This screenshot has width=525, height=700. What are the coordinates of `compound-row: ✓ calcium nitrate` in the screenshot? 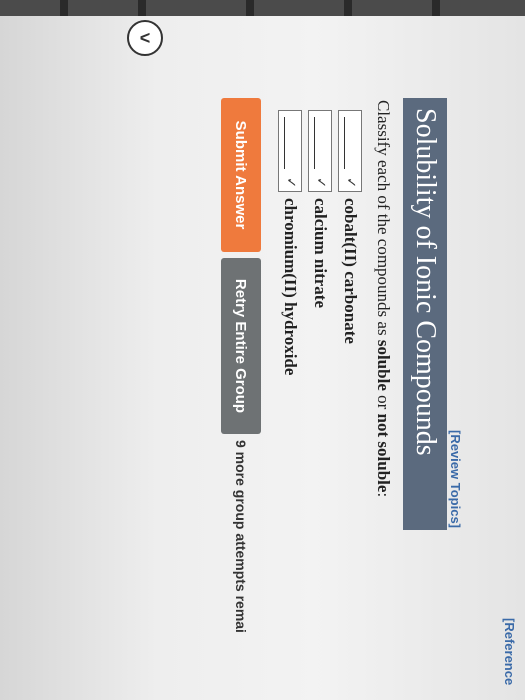 It's located at (320, 209).